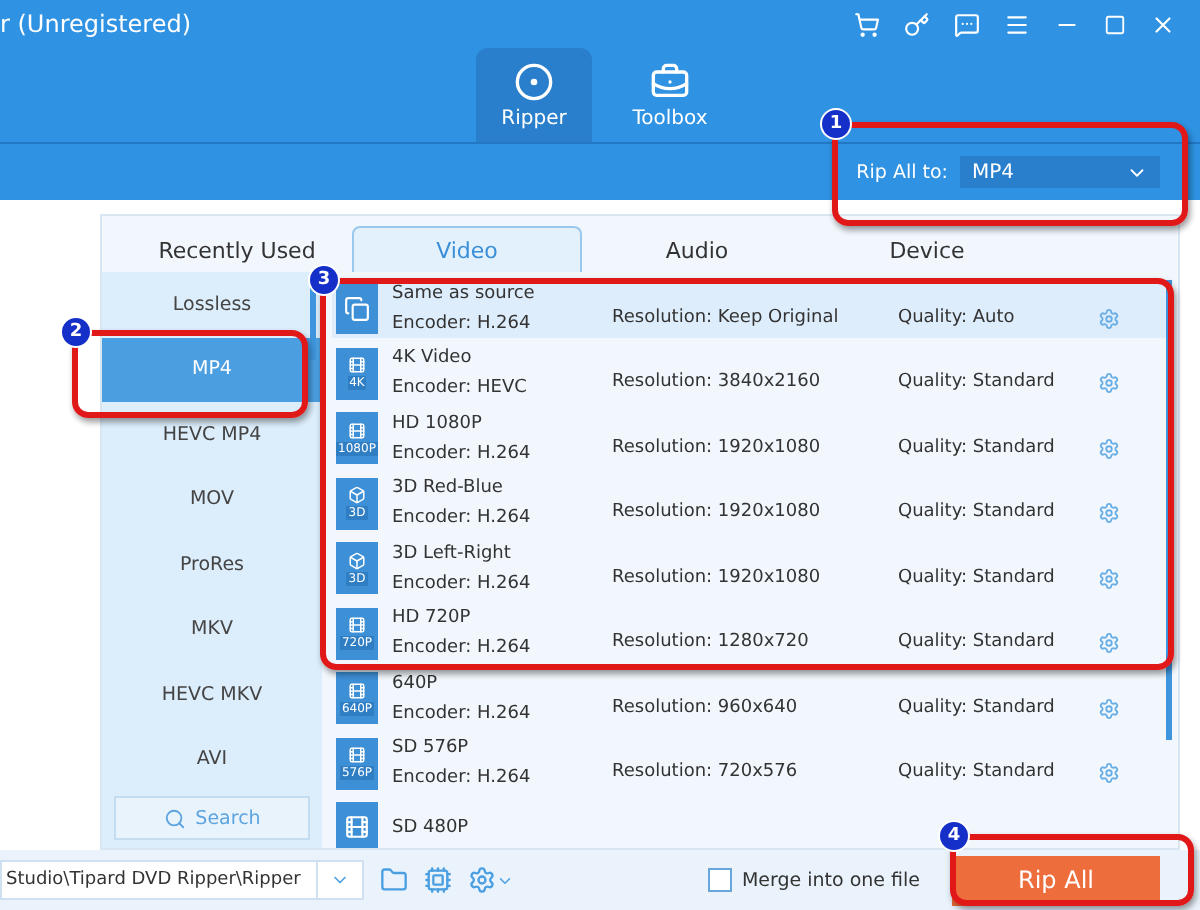 This screenshot has width=1200, height=910. What do you see at coordinates (431, 748) in the screenshot?
I see `preset-title: SD 576P` at bounding box center [431, 748].